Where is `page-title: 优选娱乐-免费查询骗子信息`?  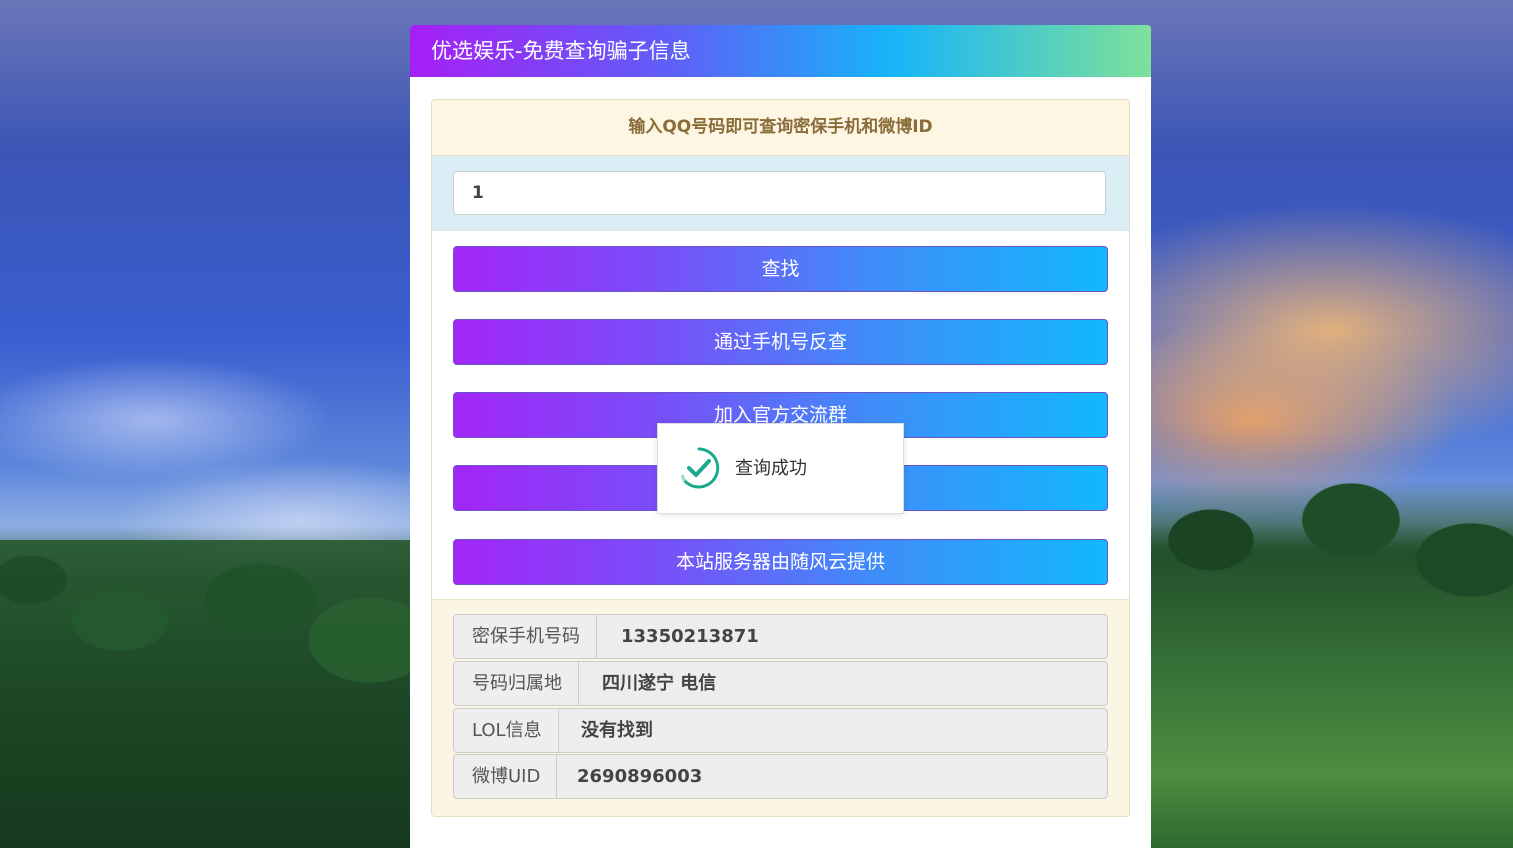
page-title: 优选娱乐-免费查询骗子信息 is located at coordinates (780, 51).